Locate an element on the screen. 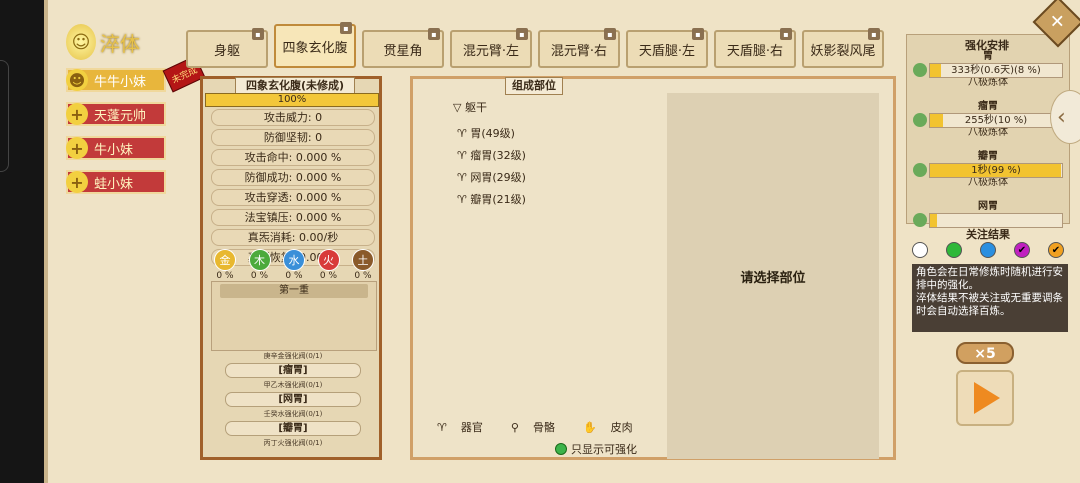  character-name: 蛙小妹 is located at coordinates (114, 184).